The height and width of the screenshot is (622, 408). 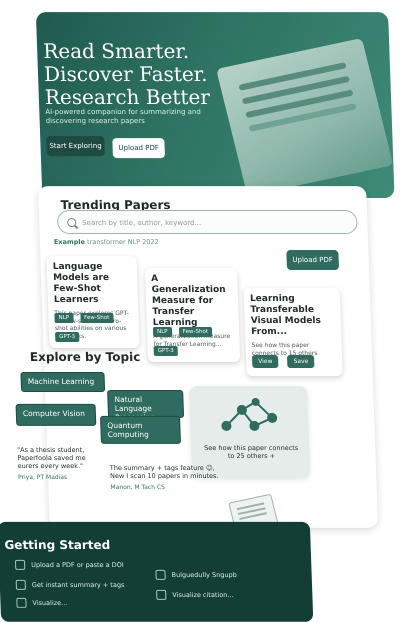 I want to click on hero-title-line-3: Research Better, so click(x=127, y=97).